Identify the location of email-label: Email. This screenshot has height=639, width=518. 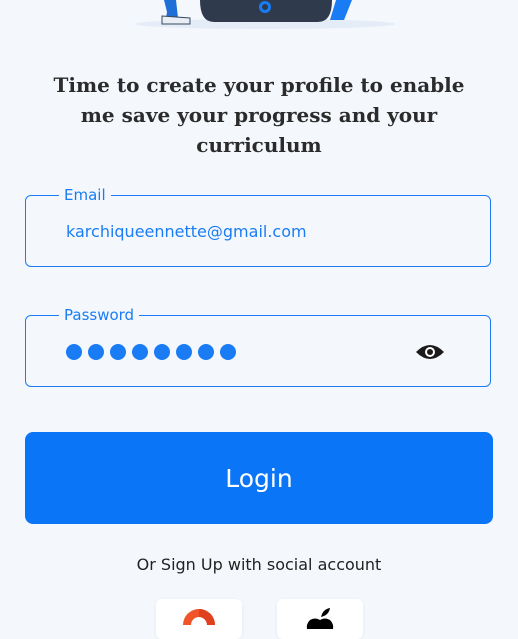
(85, 195).